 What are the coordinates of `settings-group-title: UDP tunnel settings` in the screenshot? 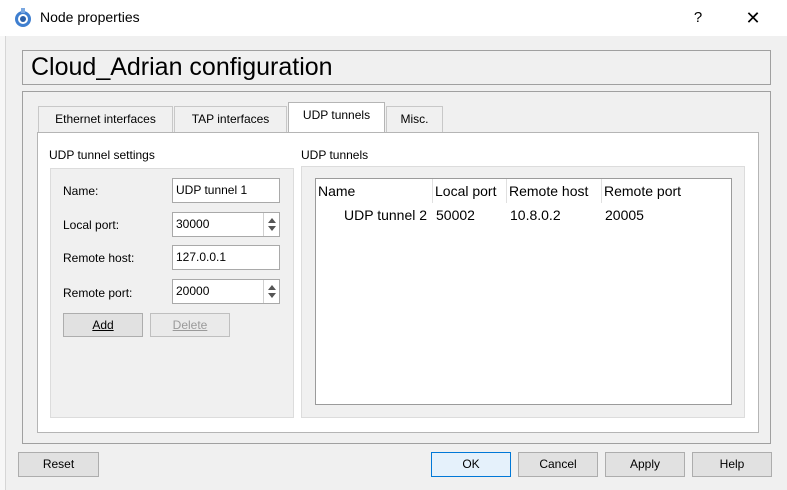 It's located at (102, 155).